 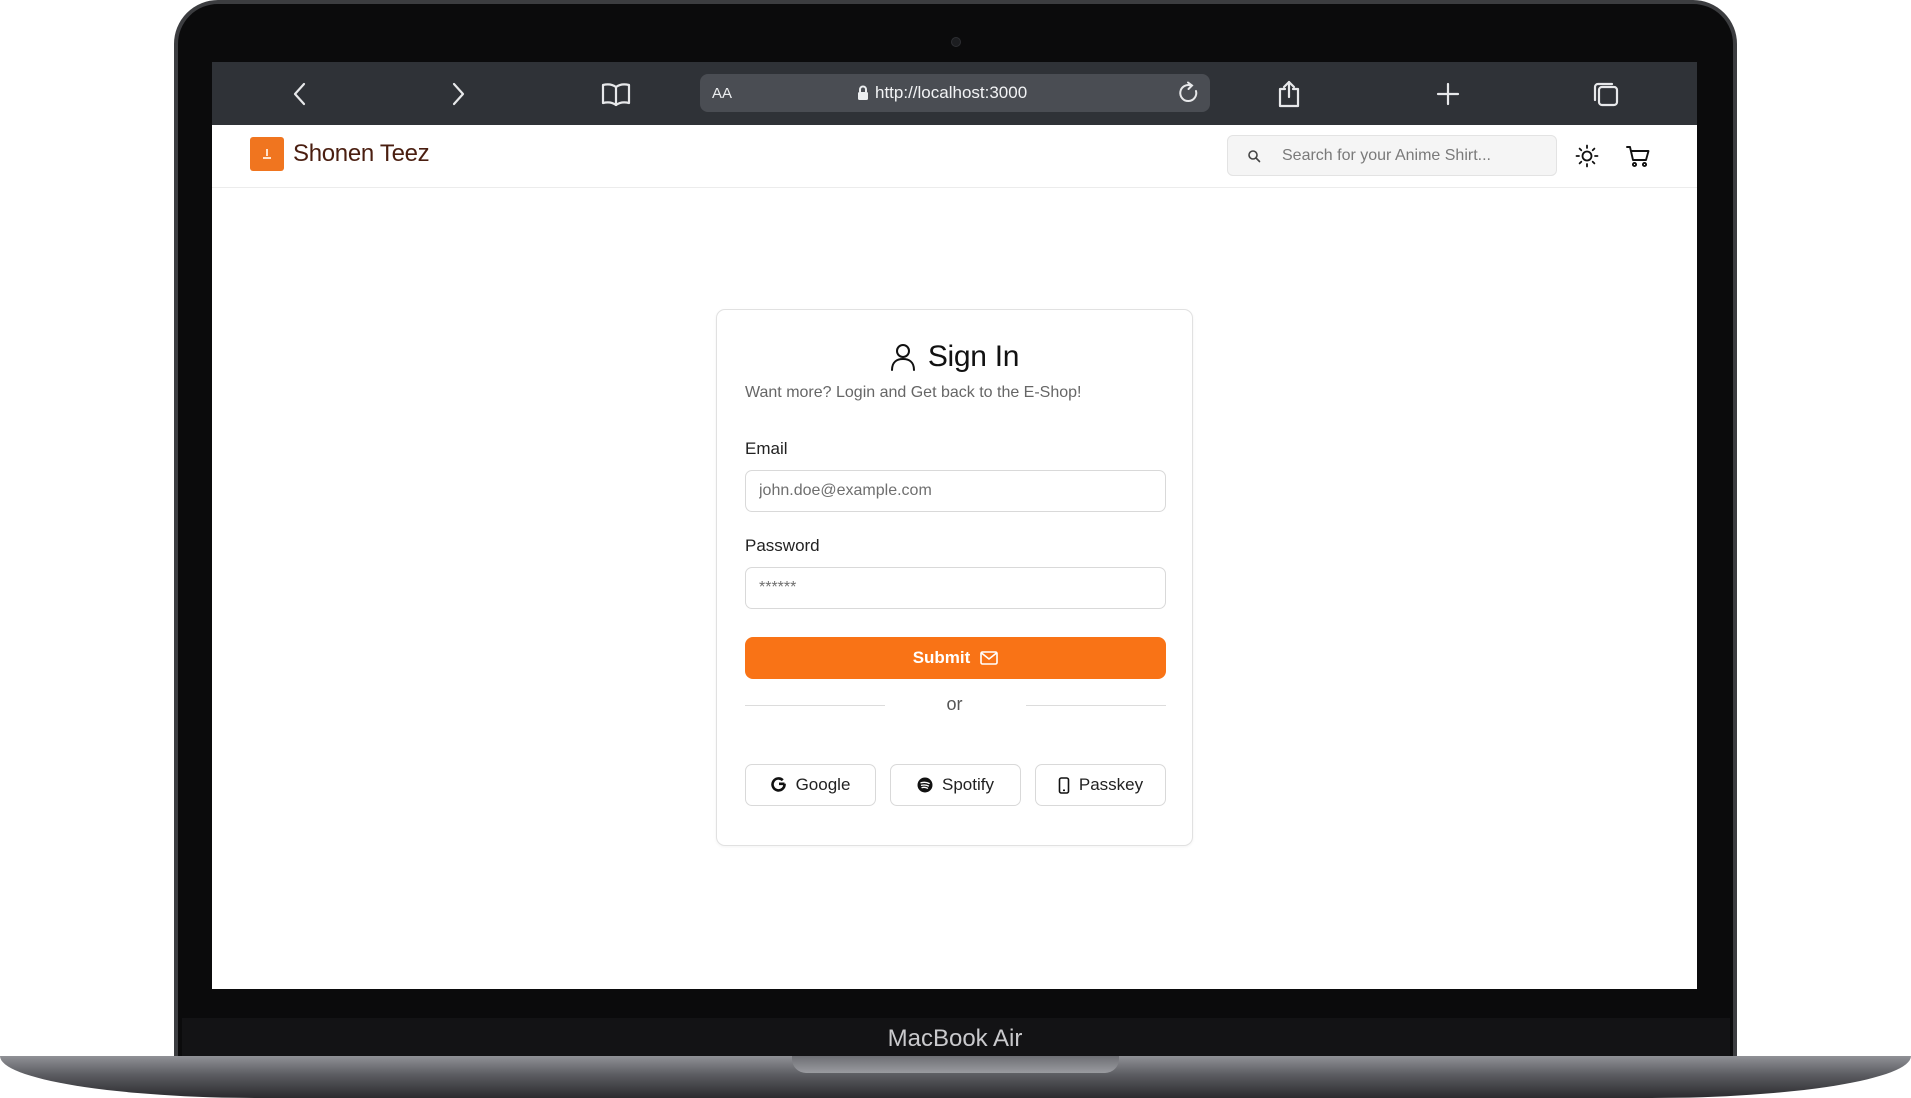 What do you see at coordinates (973, 356) in the screenshot?
I see `card-title: Sign In` at bounding box center [973, 356].